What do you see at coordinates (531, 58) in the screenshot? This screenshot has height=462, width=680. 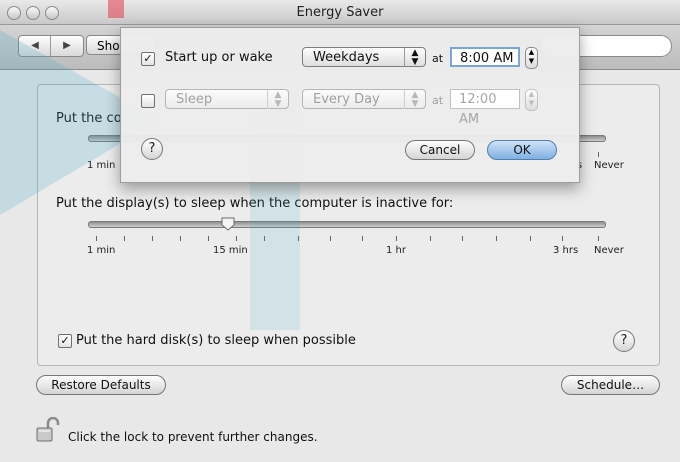 I see `startup-time-stepper: ▲ ▼` at bounding box center [531, 58].